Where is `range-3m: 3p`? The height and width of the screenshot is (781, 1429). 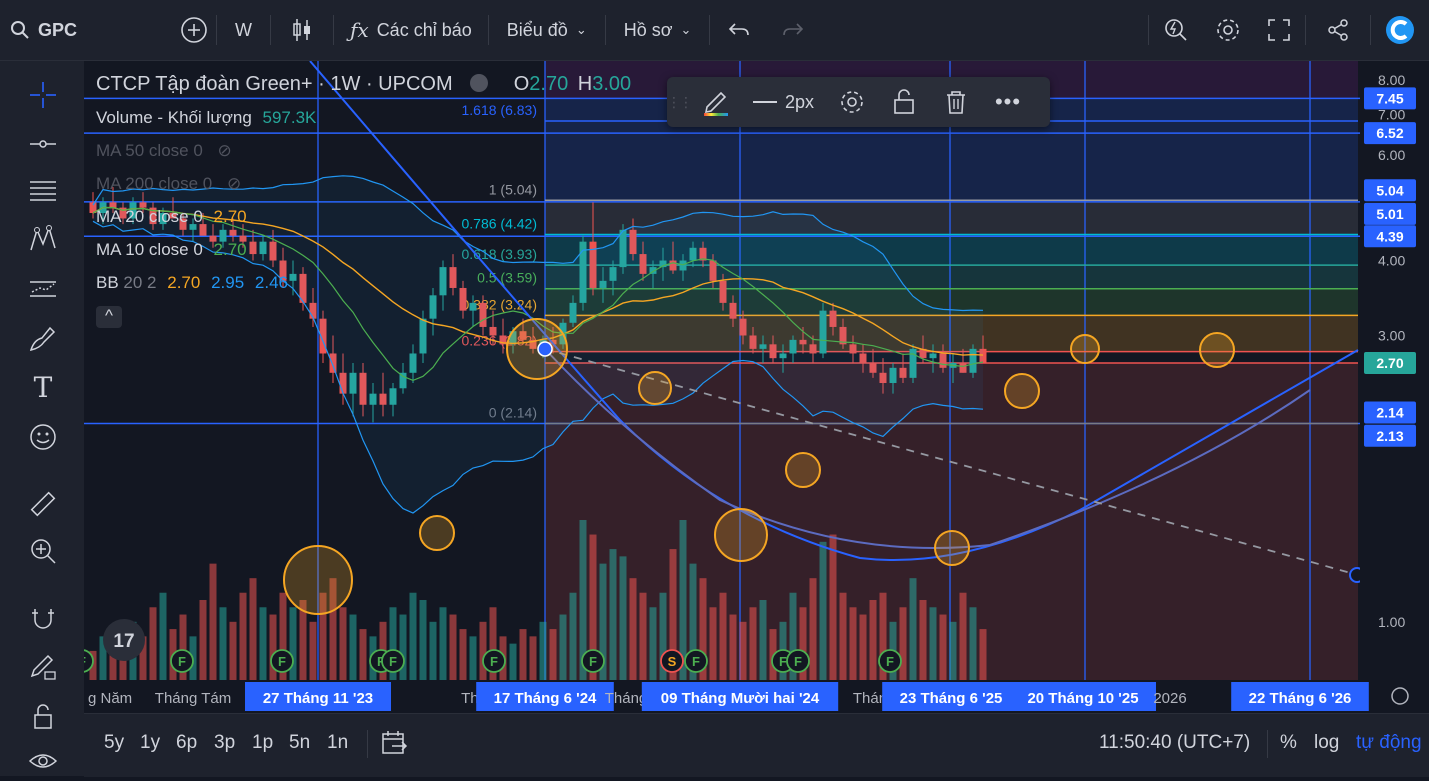
range-3m: 3p is located at coordinates (224, 743).